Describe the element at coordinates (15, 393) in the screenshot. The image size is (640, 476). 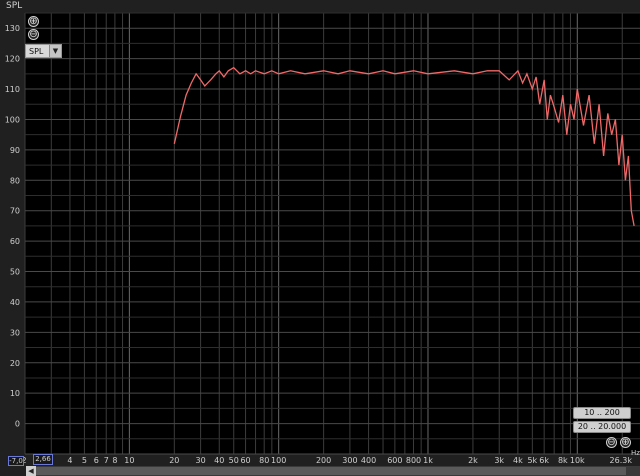
I see `y-tick-label: 10` at that location.